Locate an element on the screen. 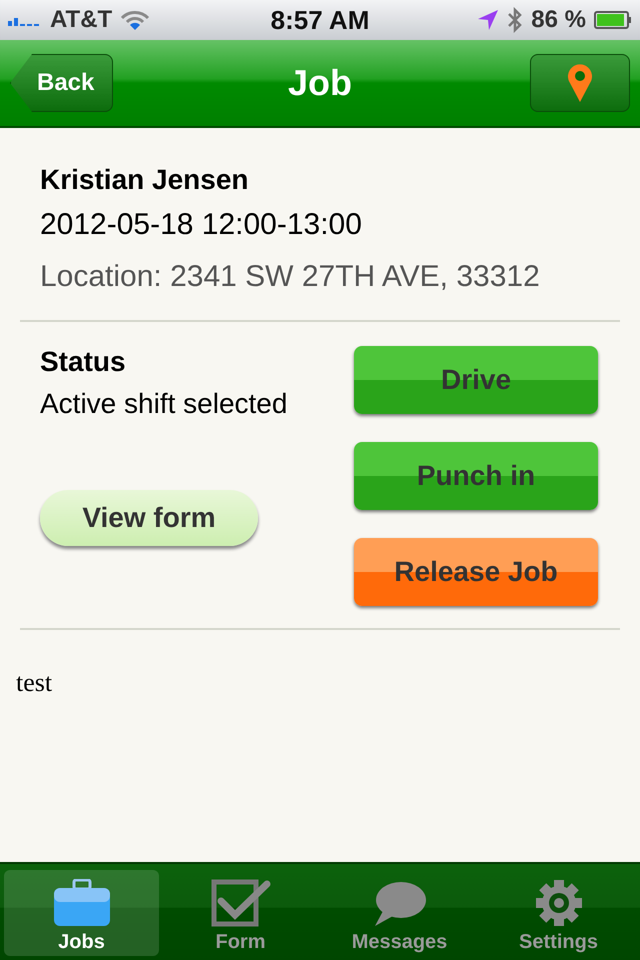 The width and height of the screenshot is (640, 960). speech-bubble-icon is located at coordinates (399, 904).